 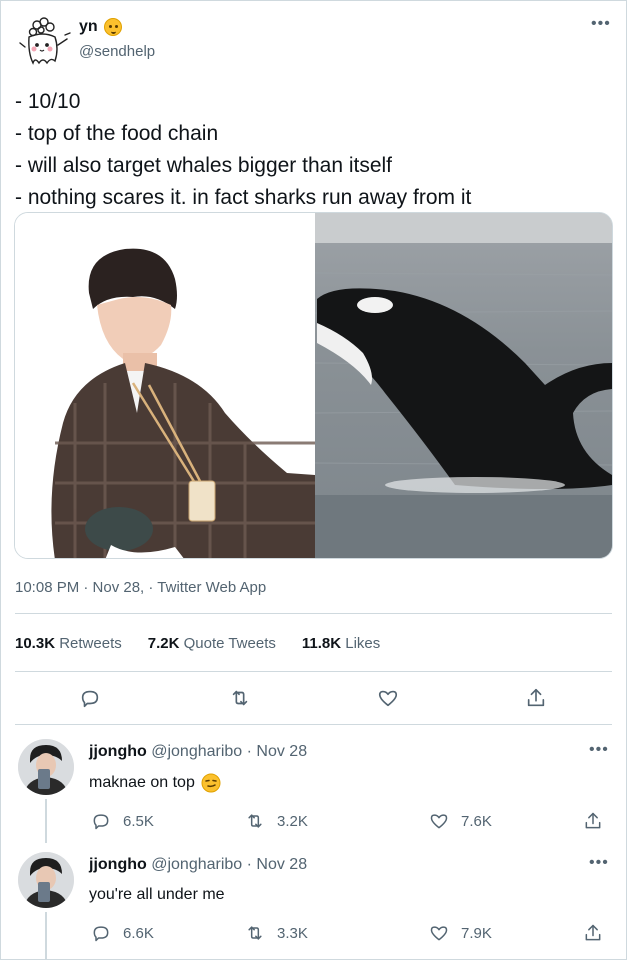 What do you see at coordinates (140, 587) in the screenshot?
I see `tweet-timestamp: 10:08 PM · Nov 28, · Twitter Web App` at bounding box center [140, 587].